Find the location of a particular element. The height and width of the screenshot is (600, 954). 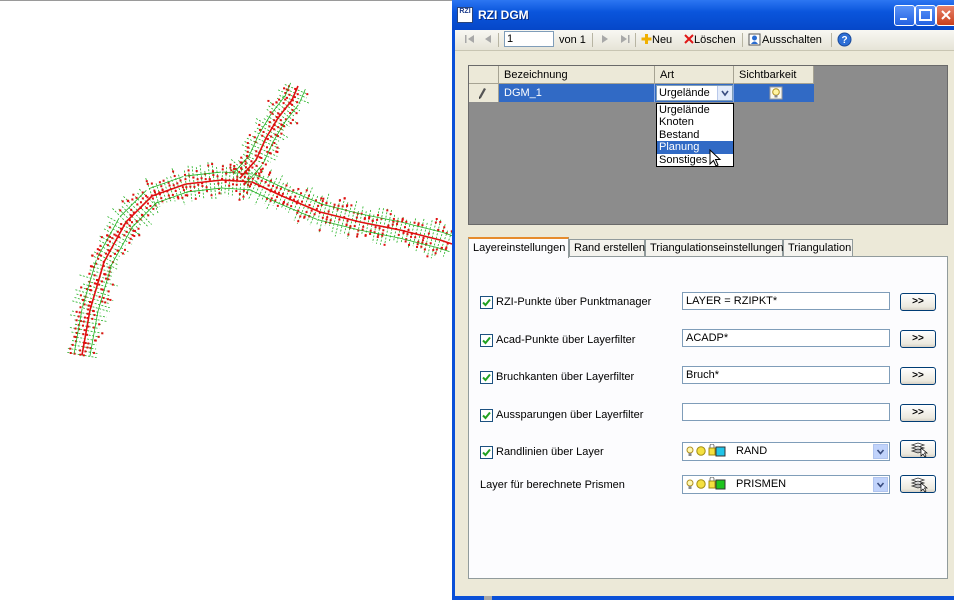

move-last-icon is located at coordinates (625, 40).